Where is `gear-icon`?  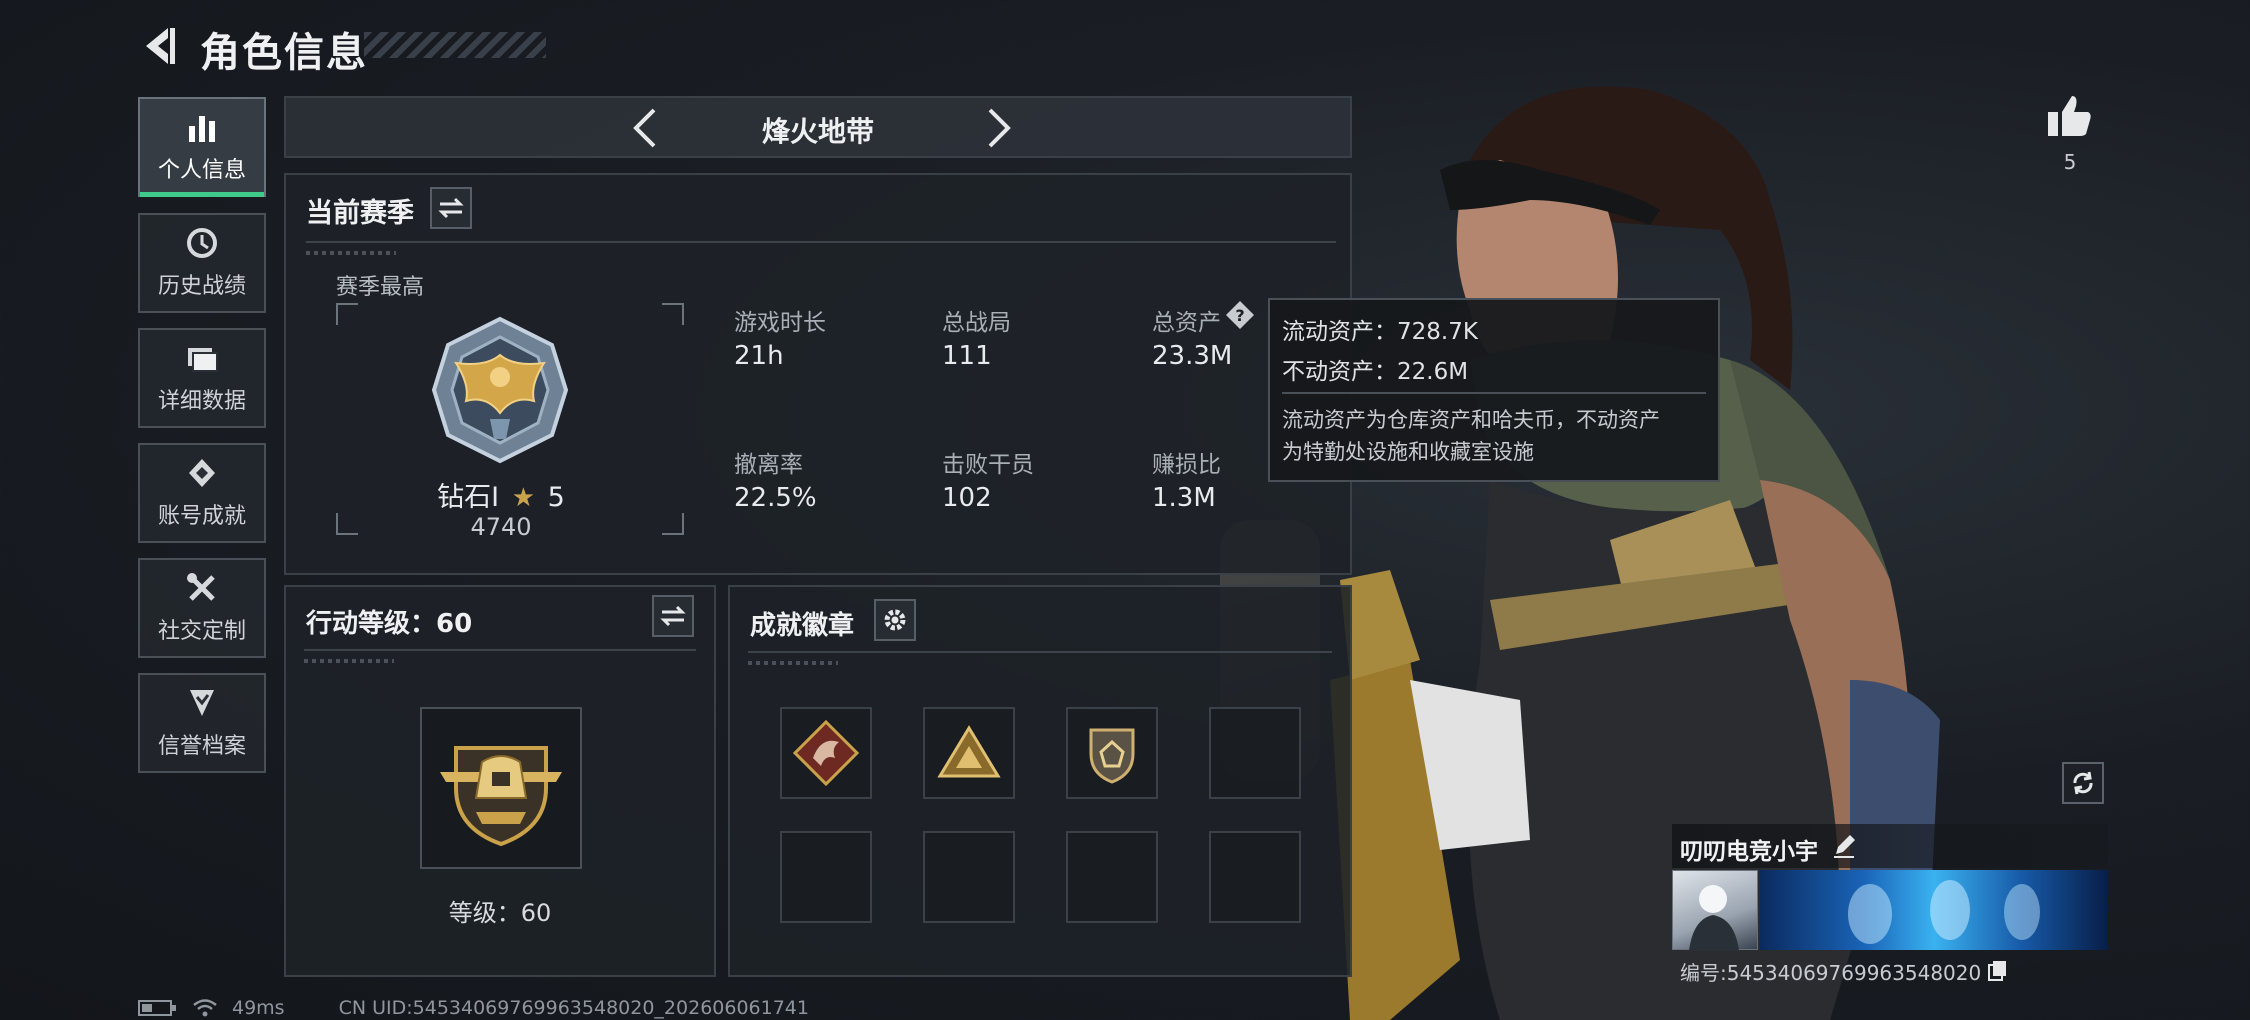
gear-icon is located at coordinates (895, 620).